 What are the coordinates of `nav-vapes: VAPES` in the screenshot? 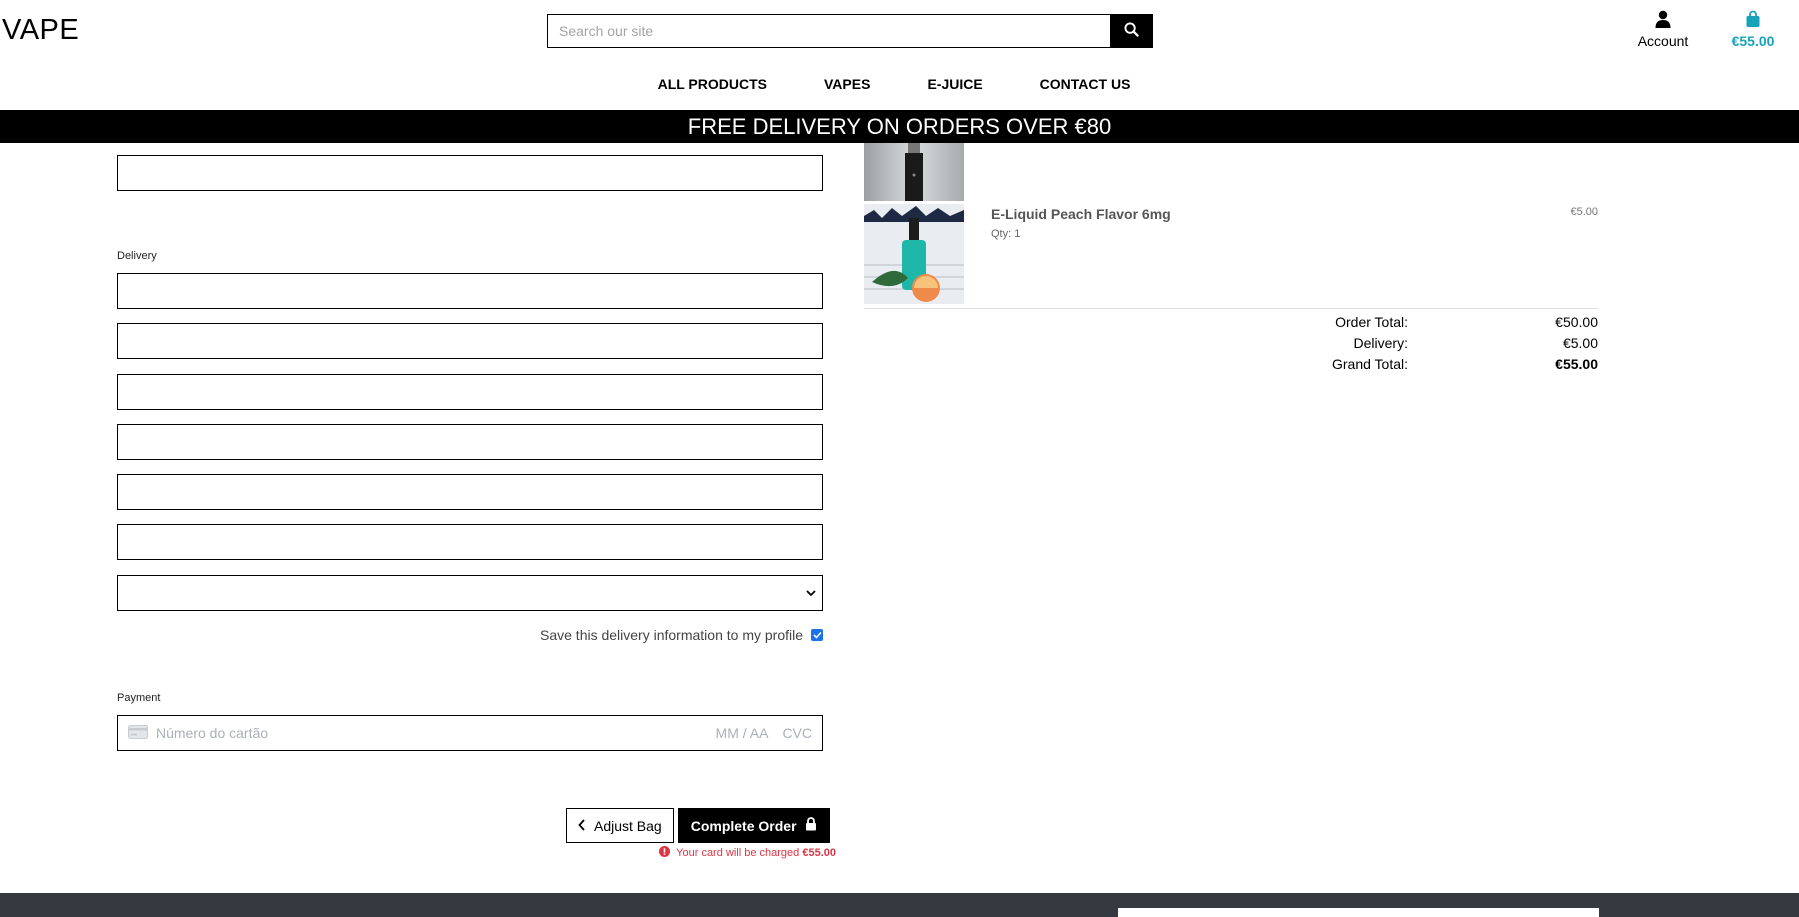 It's located at (847, 84).